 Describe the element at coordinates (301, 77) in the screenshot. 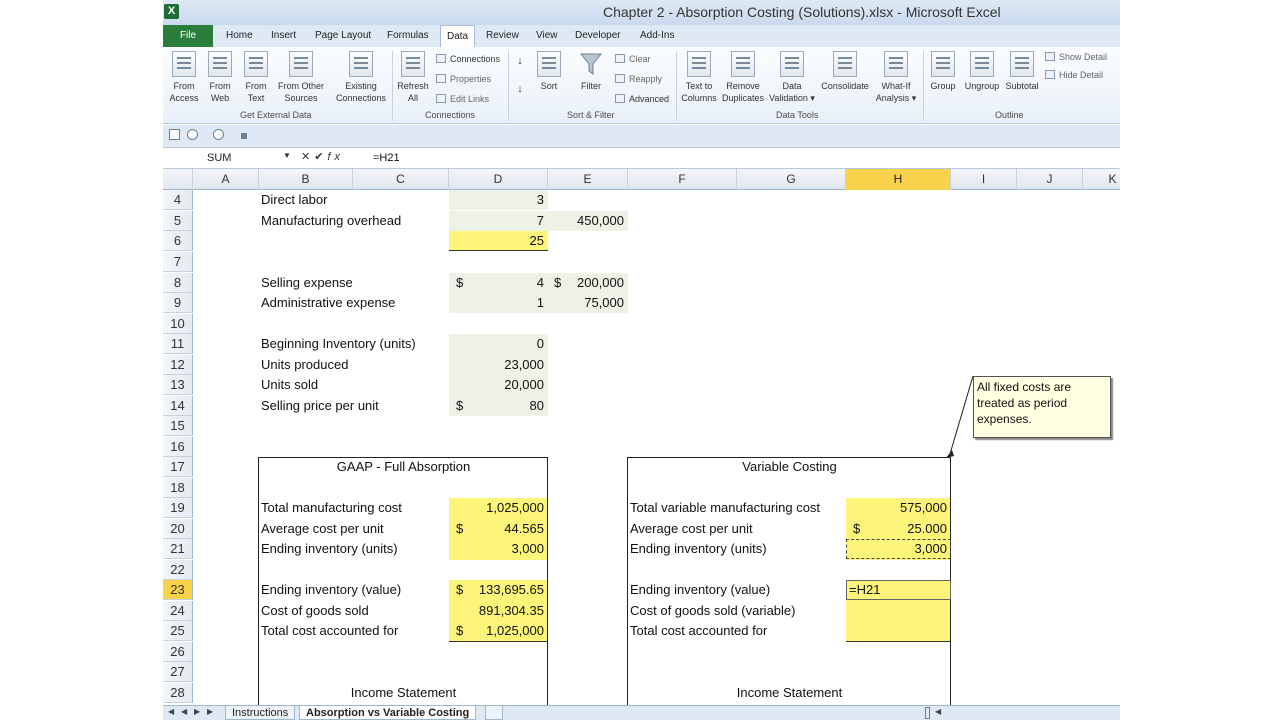

I see `from-other-sources-button: From Other Sources` at that location.